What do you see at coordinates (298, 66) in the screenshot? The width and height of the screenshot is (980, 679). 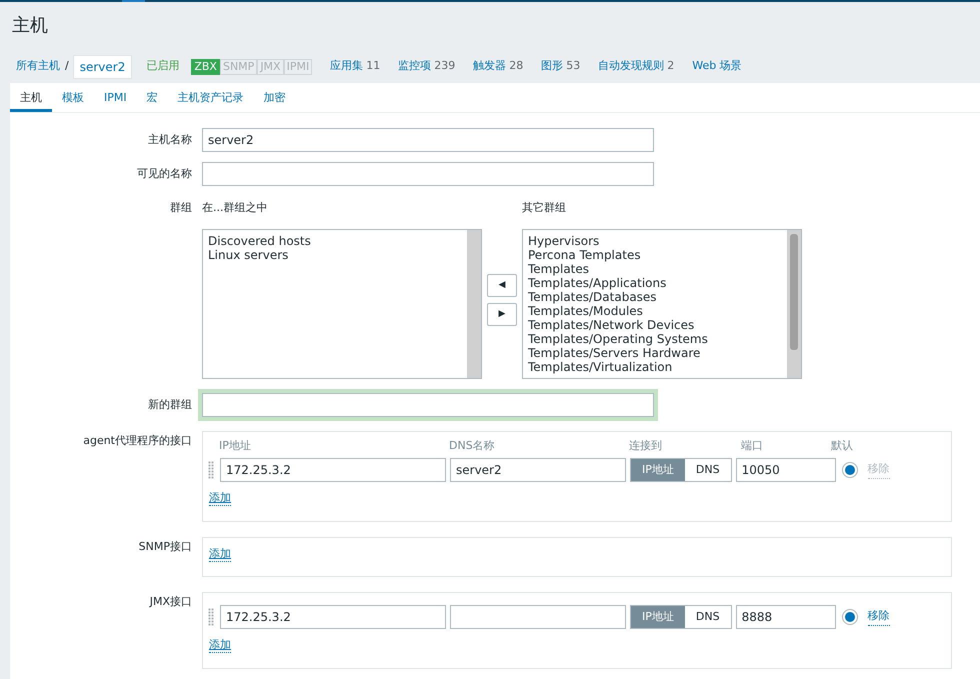 I see `availability-badge: IPMI` at bounding box center [298, 66].